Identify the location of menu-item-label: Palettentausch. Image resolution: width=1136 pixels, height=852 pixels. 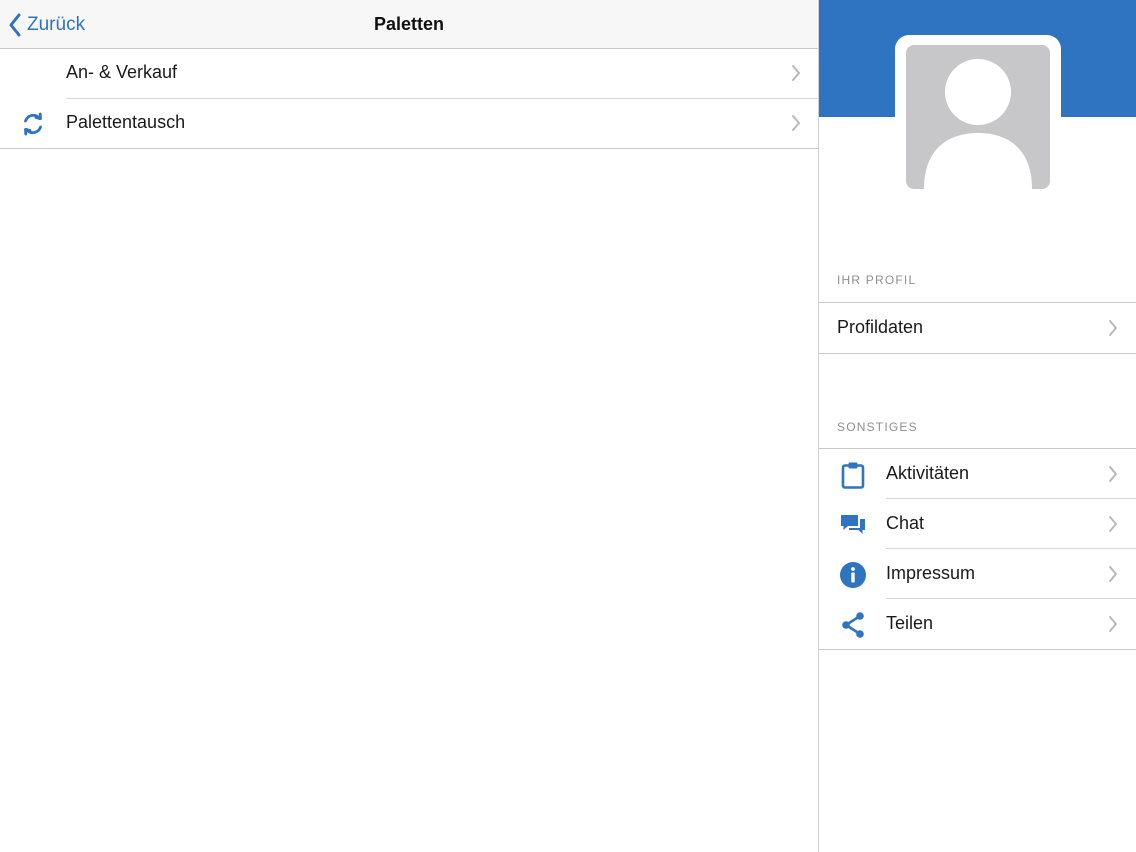
(126, 122).